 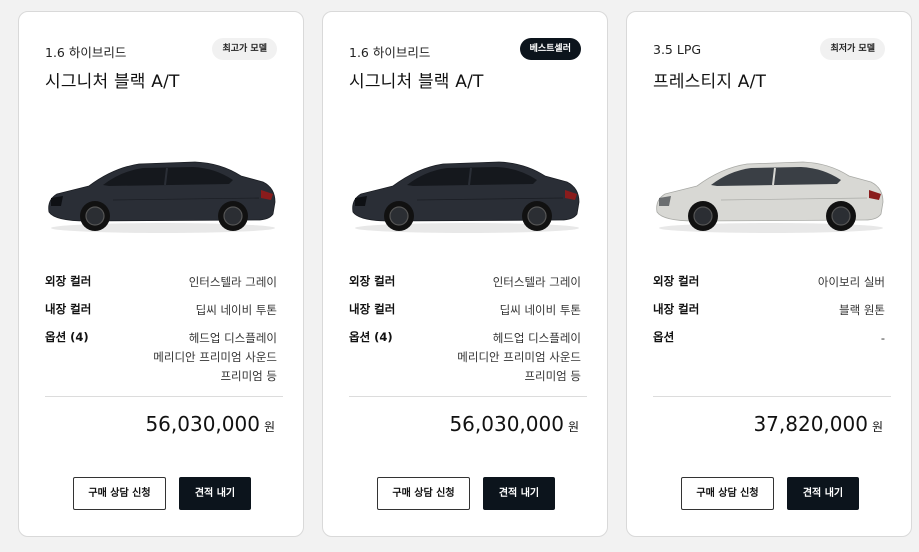 I want to click on spec-value: -, so click(x=883, y=338).